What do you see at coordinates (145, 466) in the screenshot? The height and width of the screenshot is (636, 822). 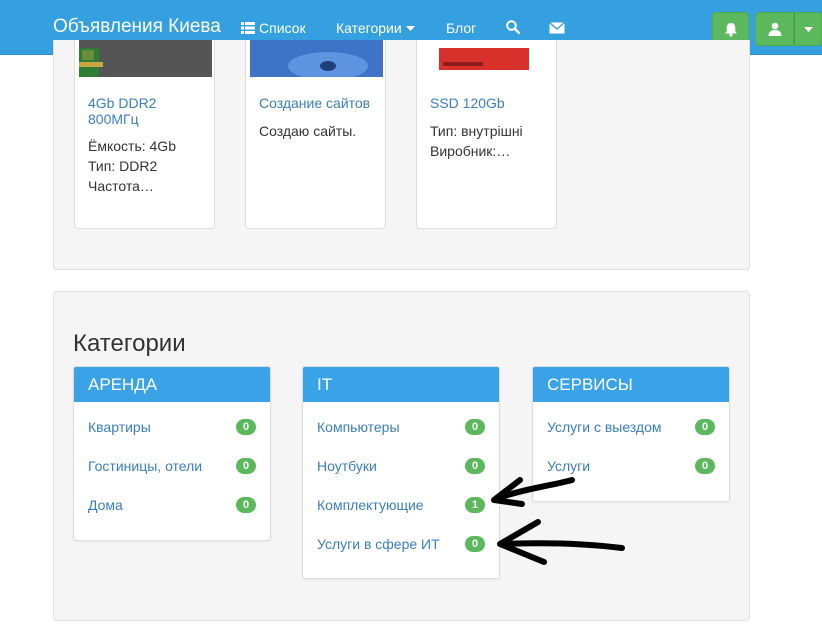 I see `category-link: Гостиницы, отели` at bounding box center [145, 466].